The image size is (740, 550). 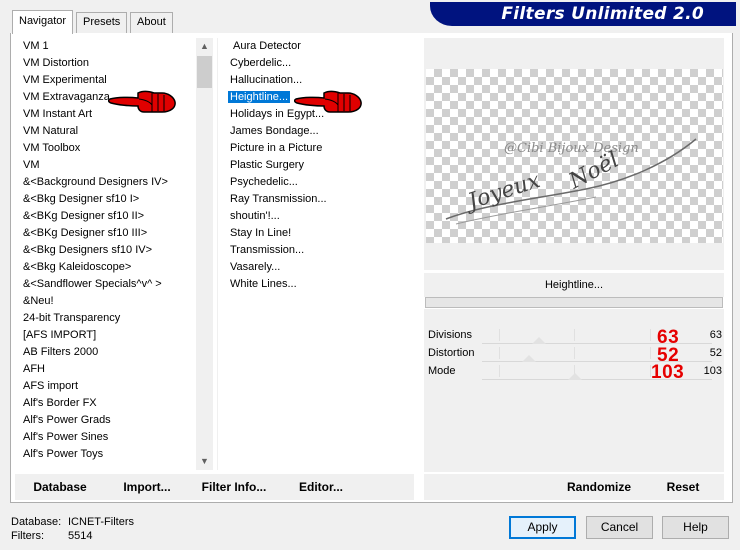 What do you see at coordinates (108, 131) in the screenshot?
I see `category-item: VM Natural` at bounding box center [108, 131].